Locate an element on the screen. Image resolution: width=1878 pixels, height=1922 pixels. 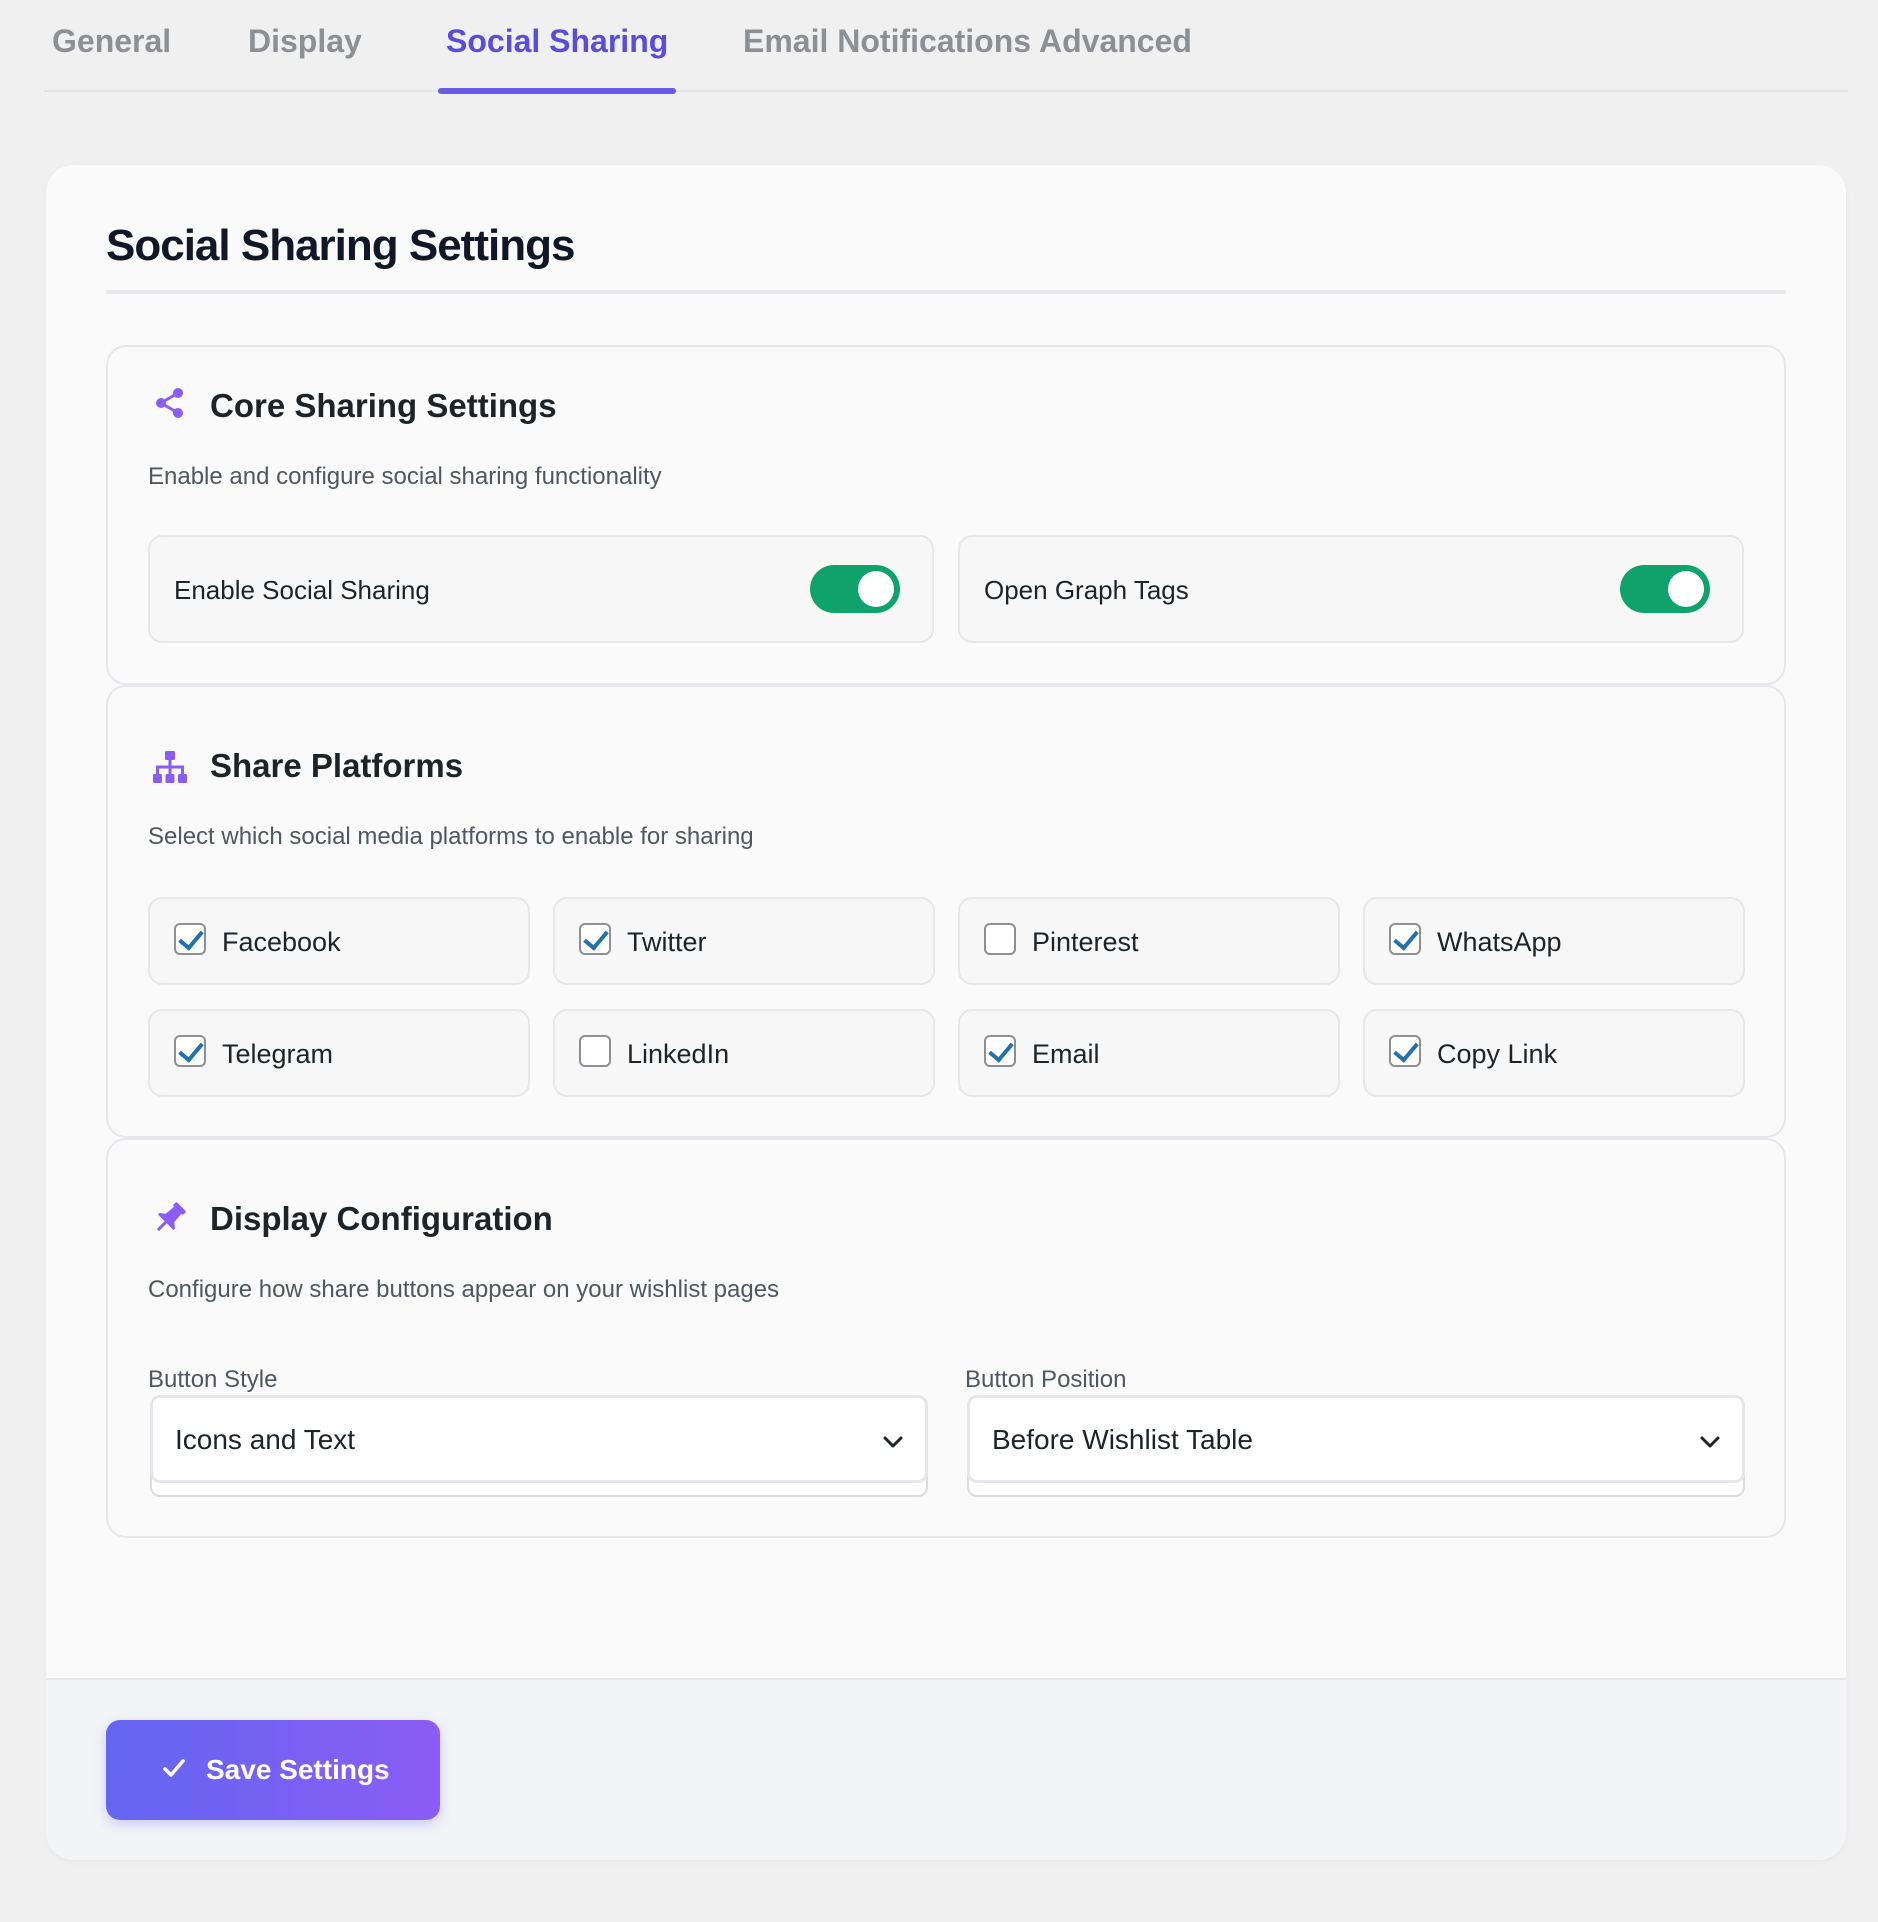
save-settings-label: Save Settings is located at coordinates (298, 1769).